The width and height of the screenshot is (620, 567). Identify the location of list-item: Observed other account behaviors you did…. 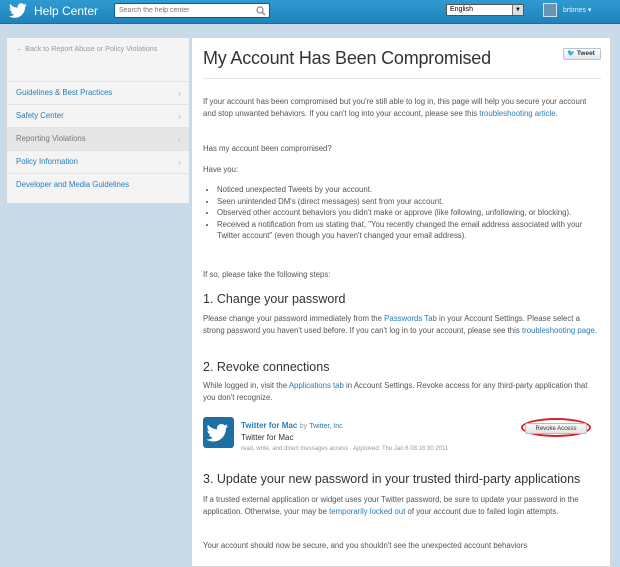
(411, 213).